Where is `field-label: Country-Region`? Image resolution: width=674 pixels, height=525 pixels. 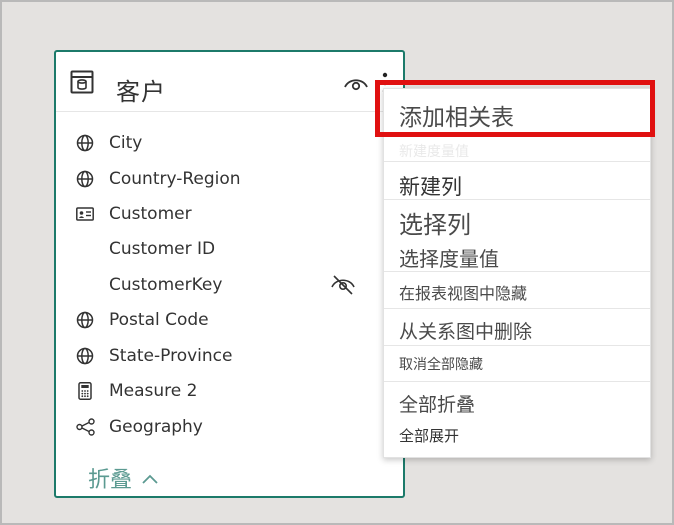 field-label: Country-Region is located at coordinates (175, 179).